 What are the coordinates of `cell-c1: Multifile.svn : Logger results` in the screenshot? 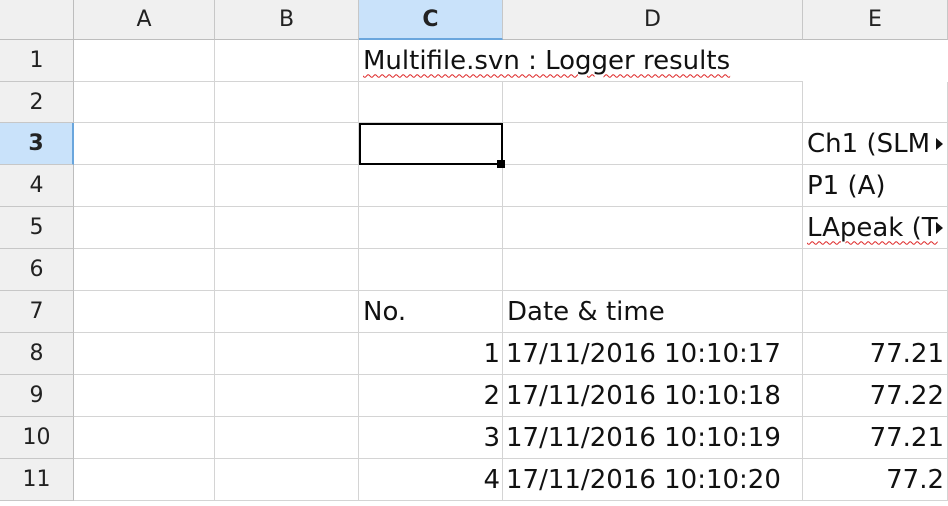 It's located at (581, 61).